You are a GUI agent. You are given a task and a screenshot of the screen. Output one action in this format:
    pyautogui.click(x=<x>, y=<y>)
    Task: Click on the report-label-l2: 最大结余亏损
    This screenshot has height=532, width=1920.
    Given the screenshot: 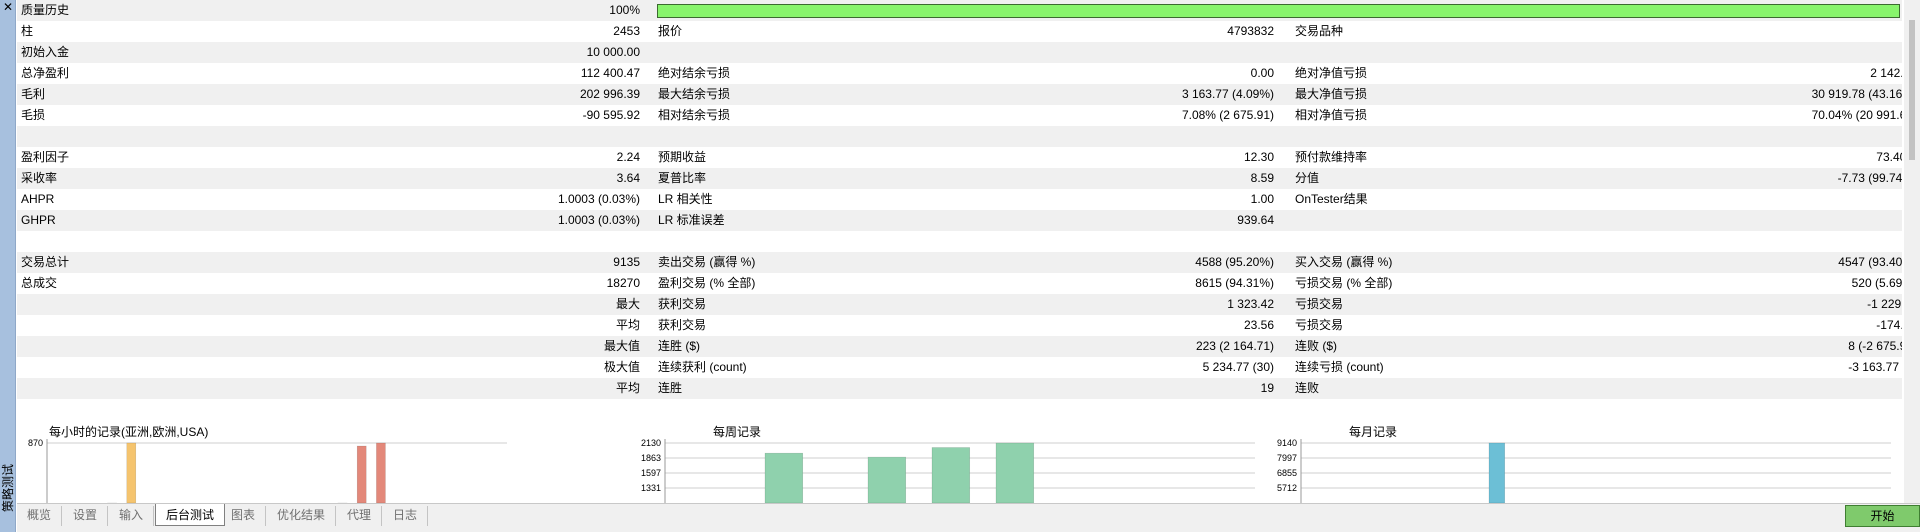 What is the action you would take?
    pyautogui.click(x=694, y=94)
    